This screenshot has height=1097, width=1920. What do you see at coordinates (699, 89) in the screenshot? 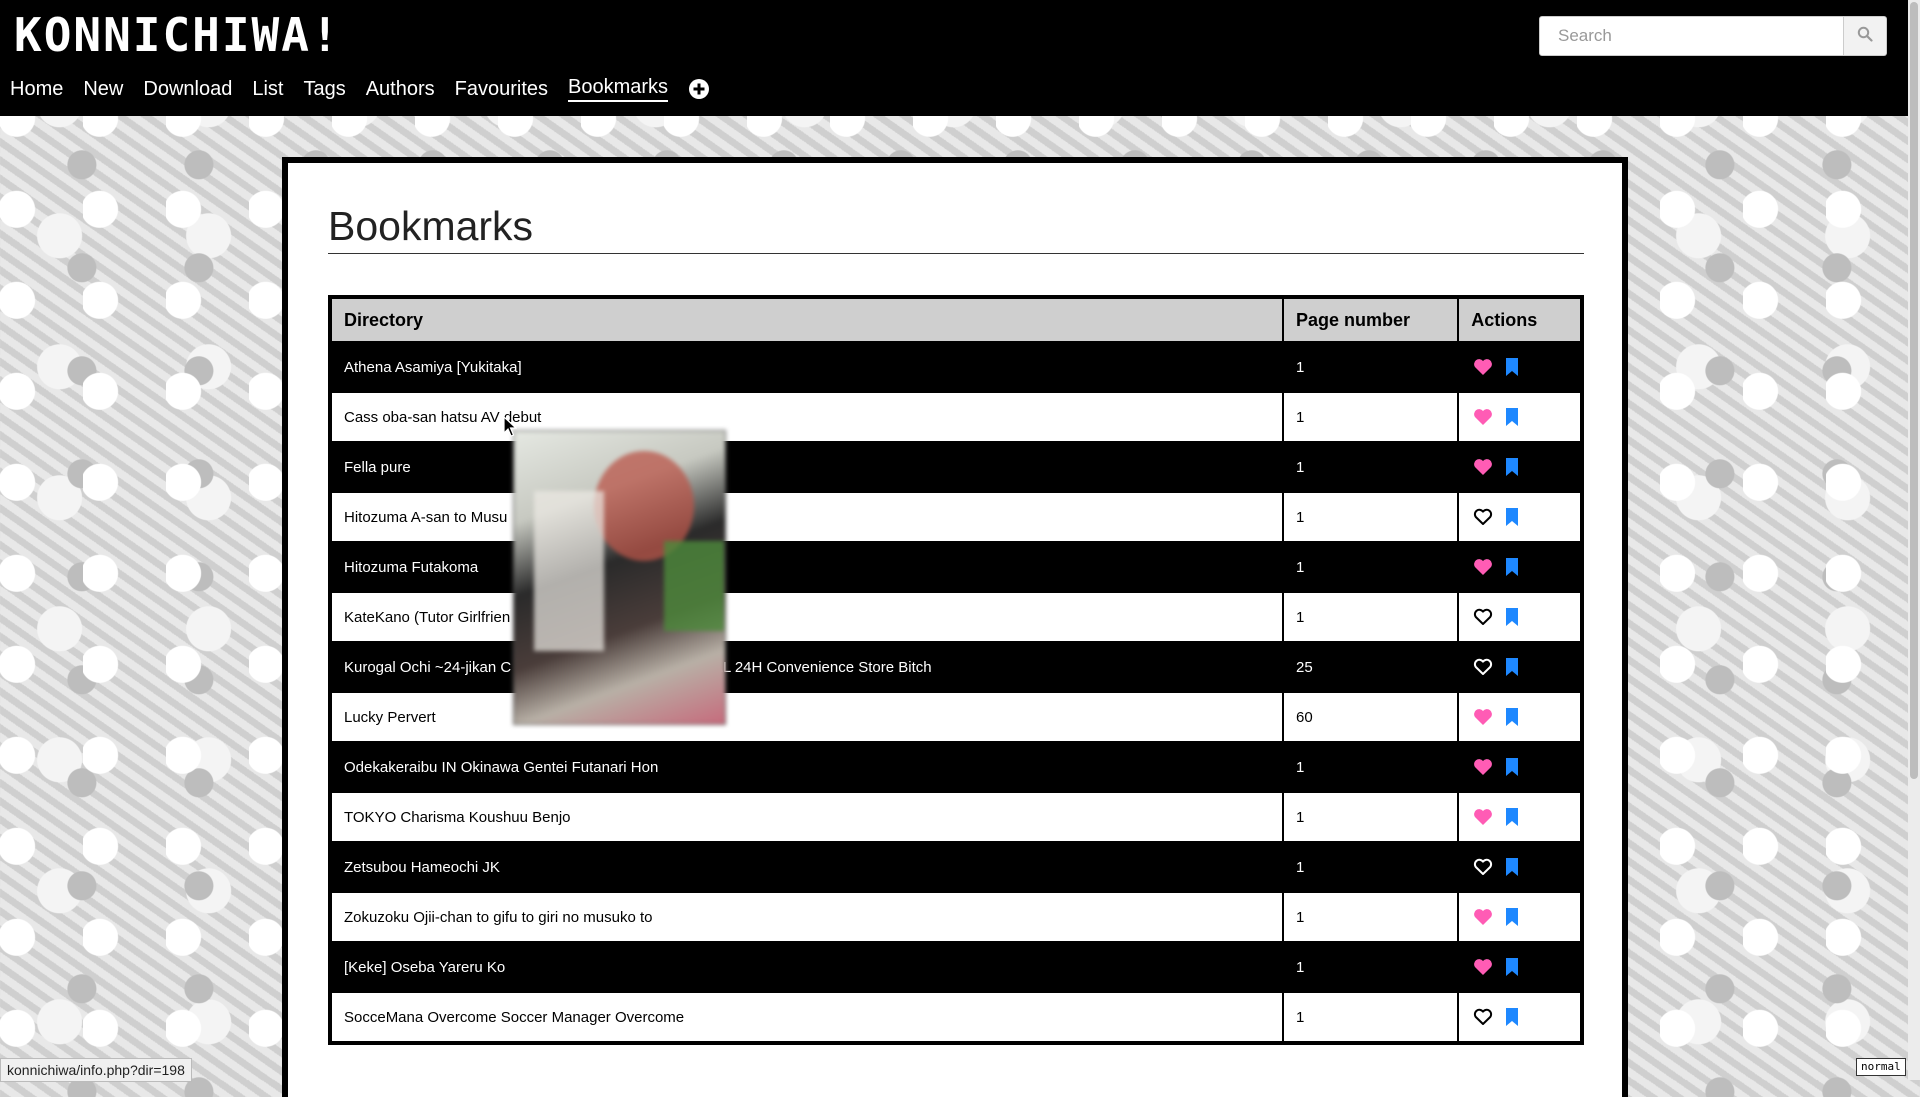
I see `plus-circle-icon` at bounding box center [699, 89].